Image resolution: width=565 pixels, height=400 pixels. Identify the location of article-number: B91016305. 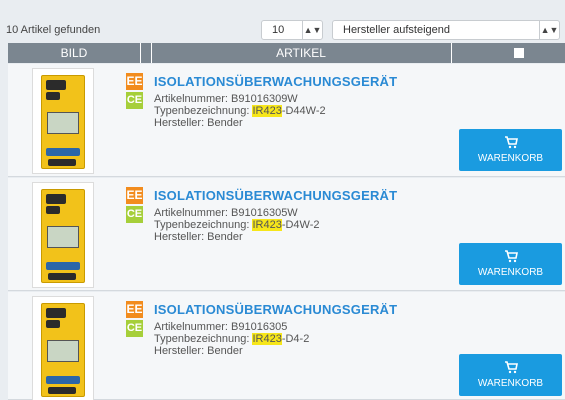
(259, 327).